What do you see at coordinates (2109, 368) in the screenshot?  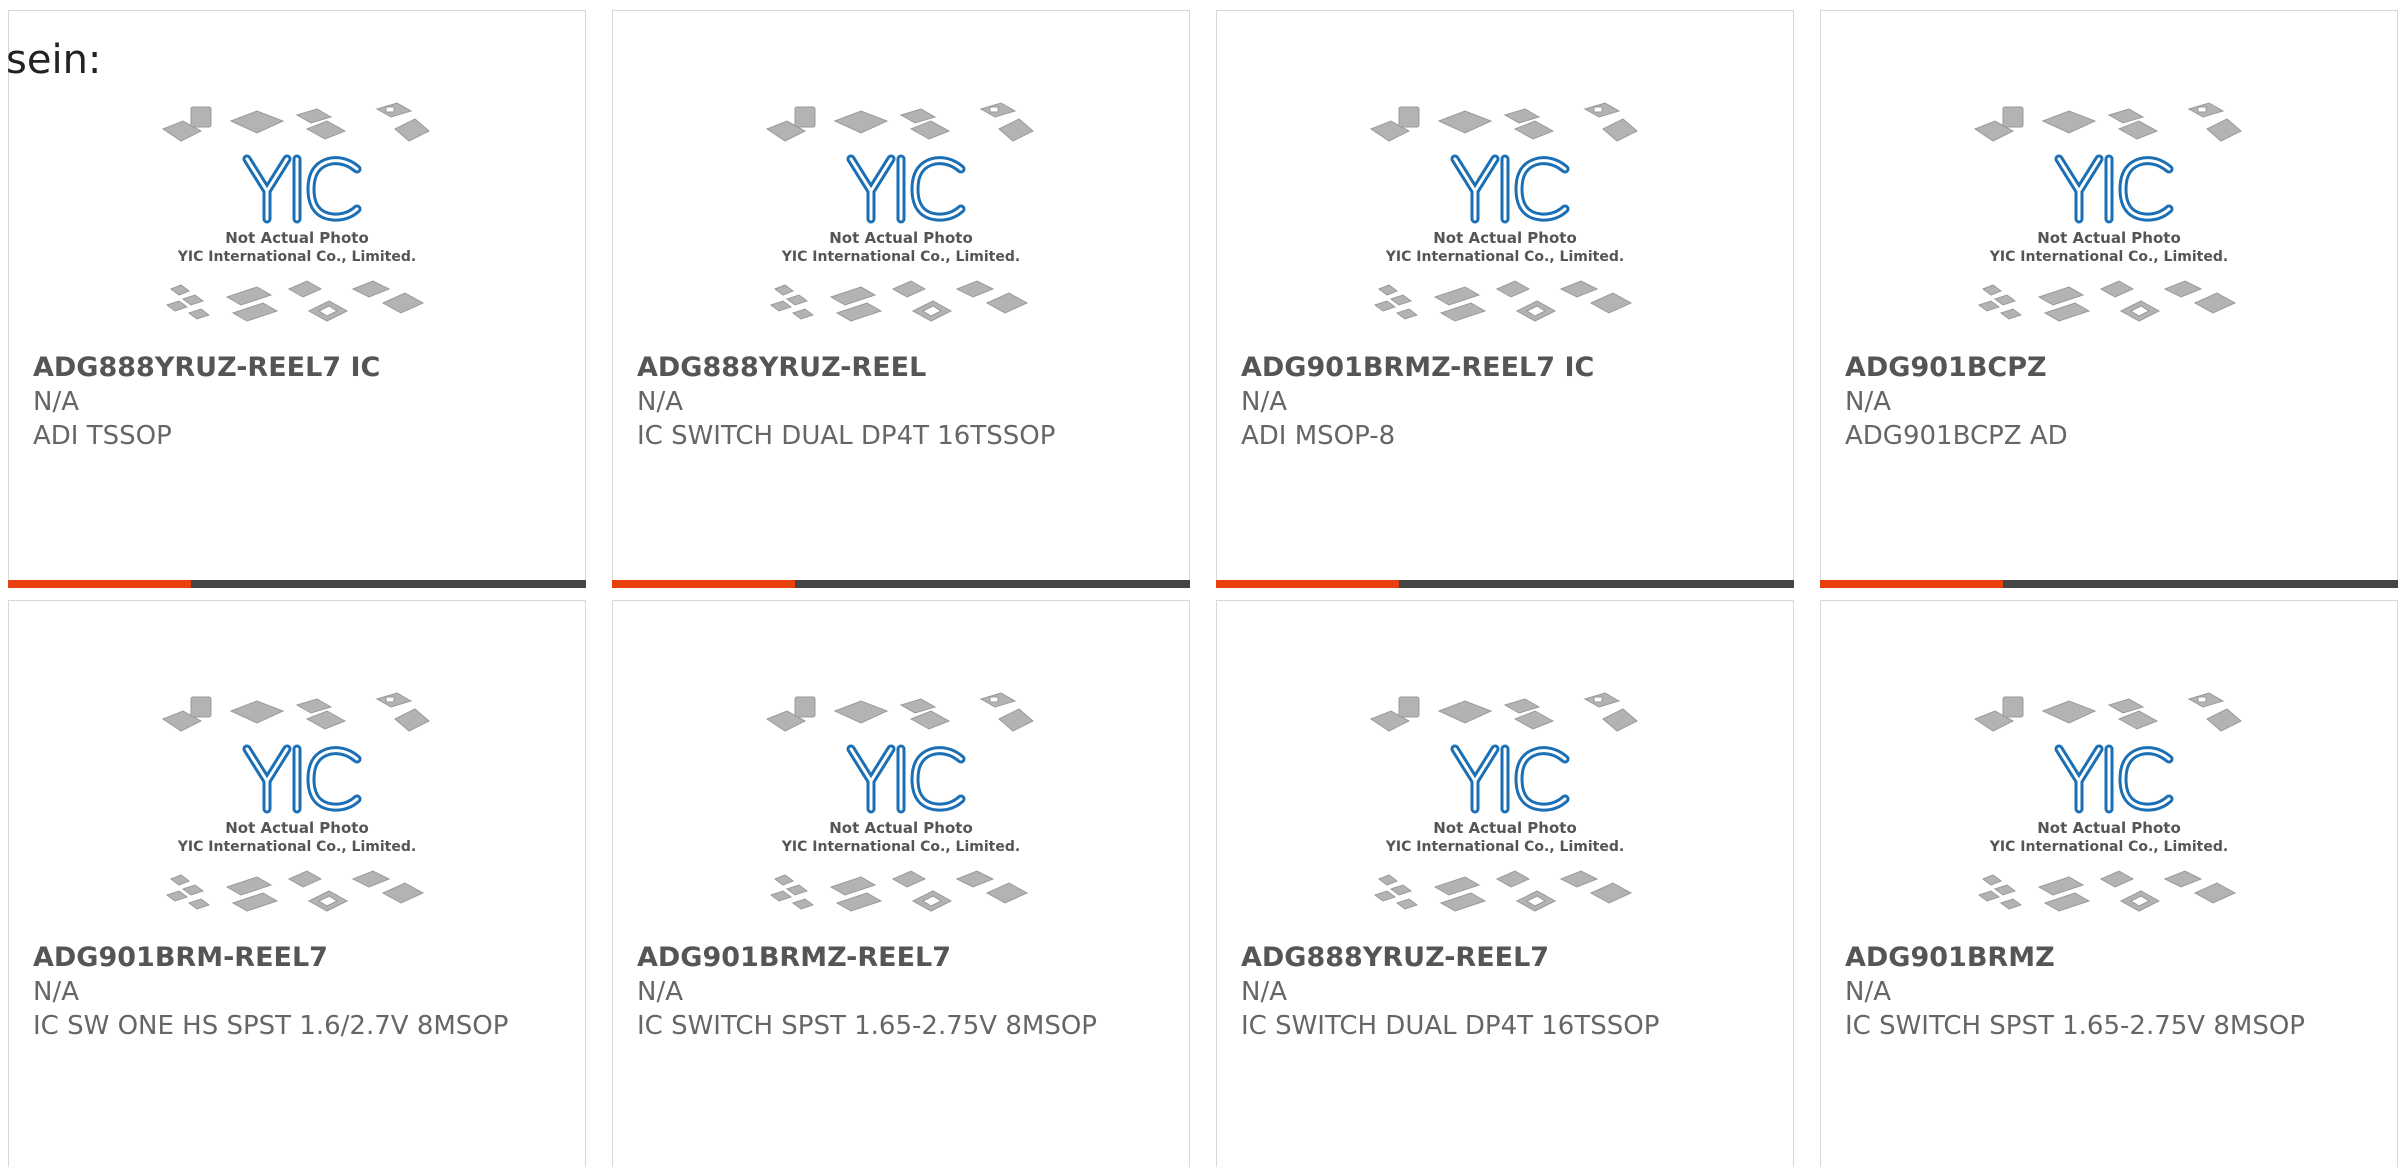 I see `part-number: ADG901BCPZ` at bounding box center [2109, 368].